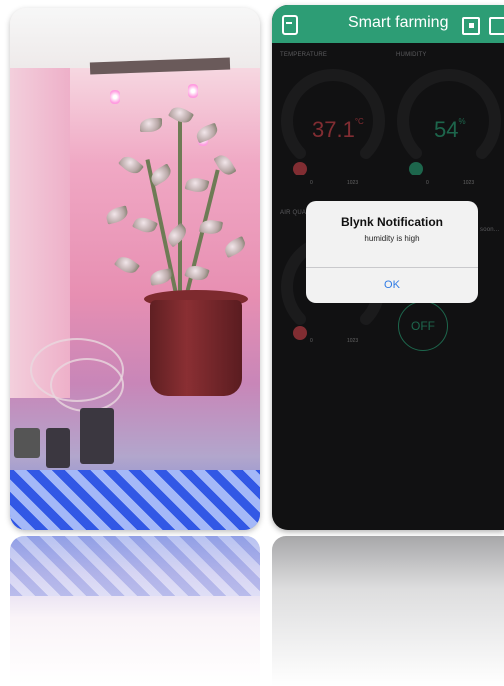  What do you see at coordinates (196, 348) in the screenshot?
I see `plant-pot` at bounding box center [196, 348].